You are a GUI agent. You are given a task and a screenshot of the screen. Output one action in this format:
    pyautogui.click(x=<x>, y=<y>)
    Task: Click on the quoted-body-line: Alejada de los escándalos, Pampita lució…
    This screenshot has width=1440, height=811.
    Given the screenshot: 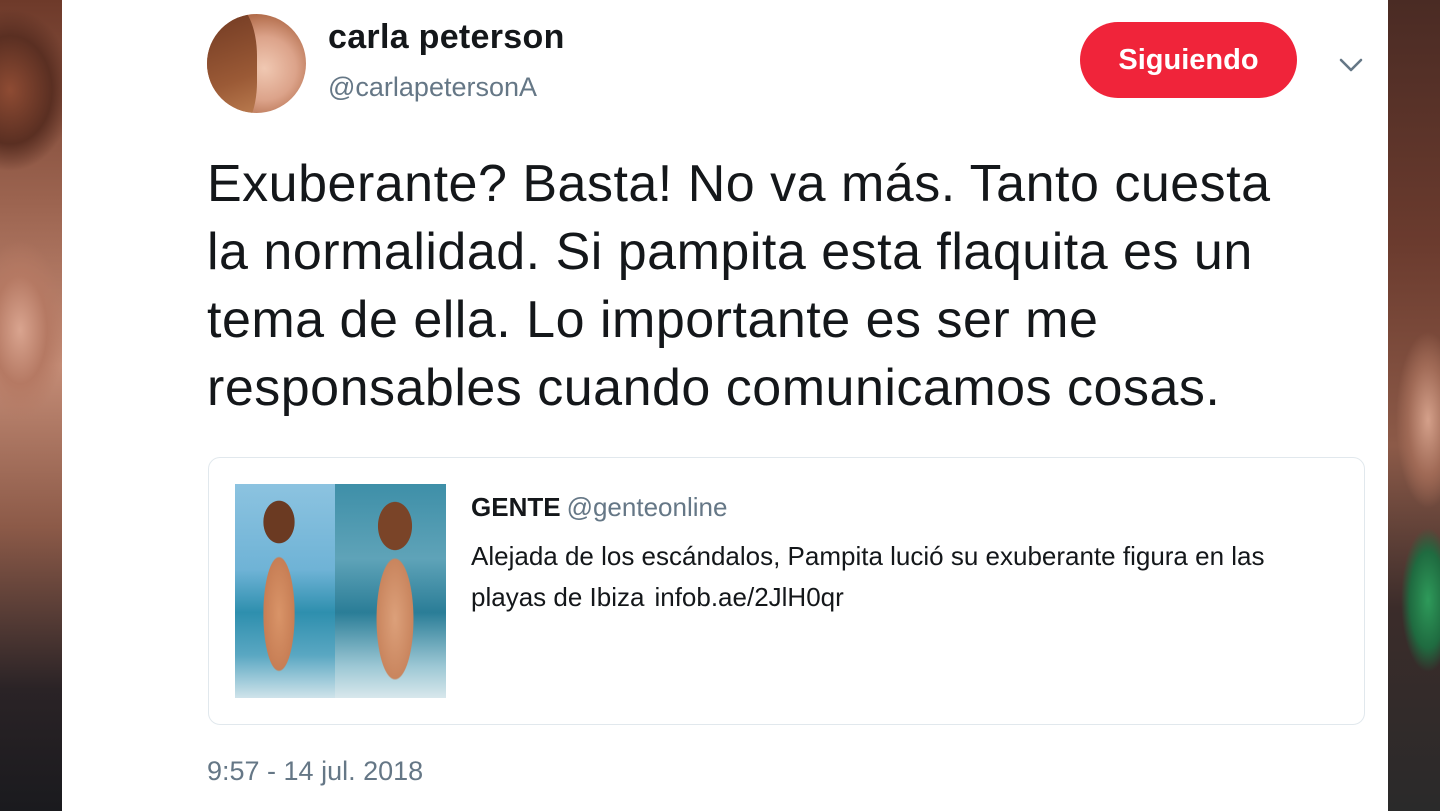 What is the action you would take?
    pyautogui.click(x=868, y=556)
    